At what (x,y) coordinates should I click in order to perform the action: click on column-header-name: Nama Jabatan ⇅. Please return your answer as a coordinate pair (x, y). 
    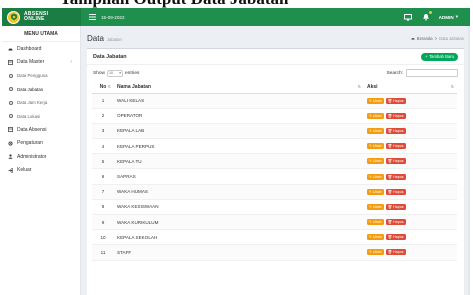
    Looking at the image, I should click on (239, 87).